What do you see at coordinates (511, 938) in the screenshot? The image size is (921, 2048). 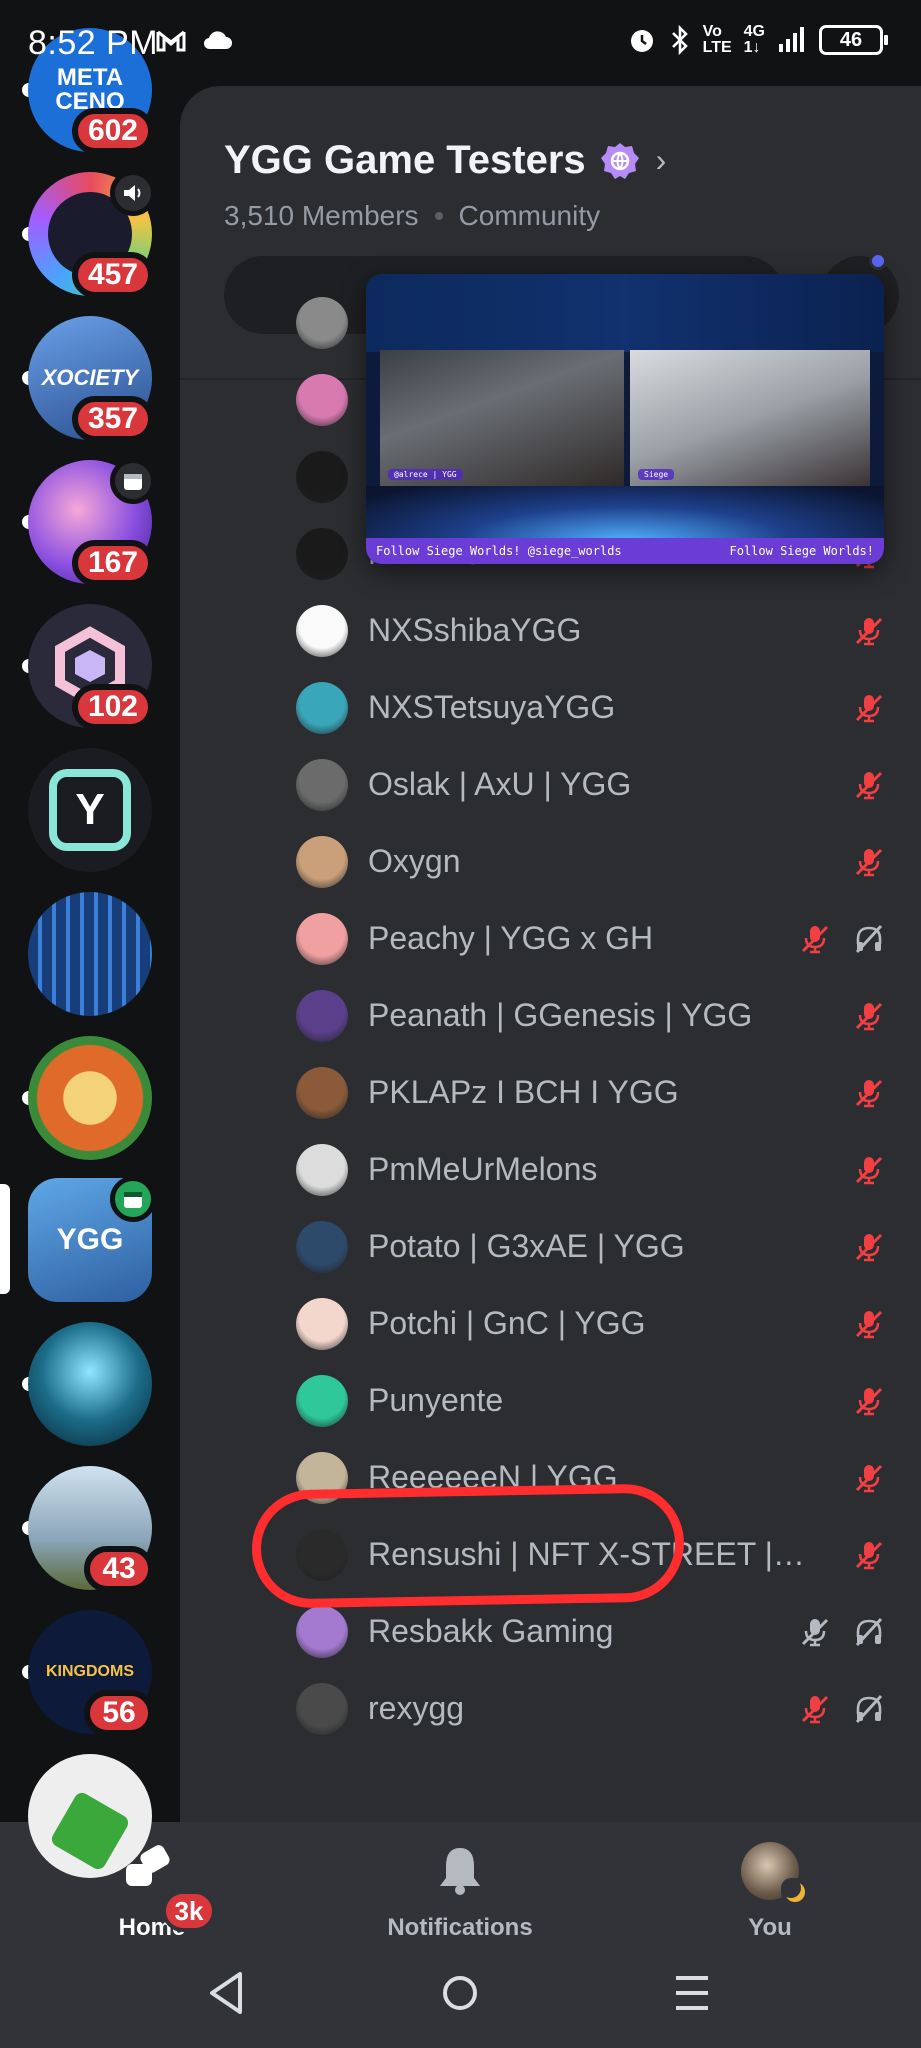 I see `member-name: Peachy | YGG x GH` at bounding box center [511, 938].